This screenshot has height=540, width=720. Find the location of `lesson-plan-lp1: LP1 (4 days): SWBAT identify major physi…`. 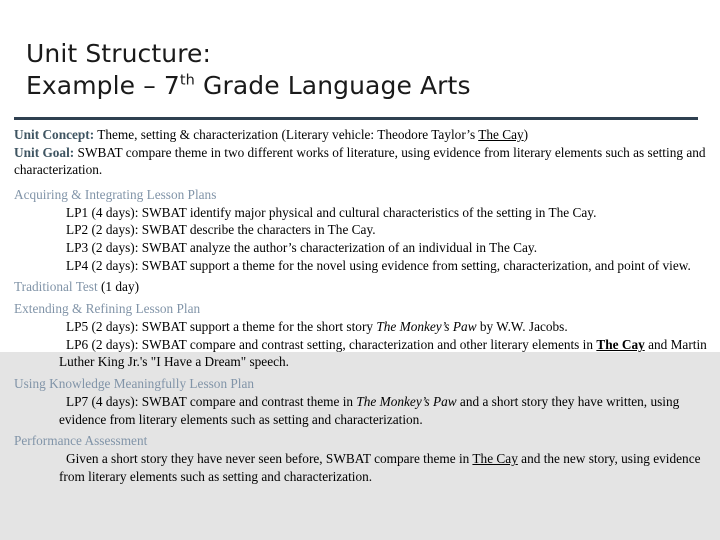

lesson-plan-lp1: LP1 (4 days): SWBAT identify major physi… is located at coordinates (331, 212).